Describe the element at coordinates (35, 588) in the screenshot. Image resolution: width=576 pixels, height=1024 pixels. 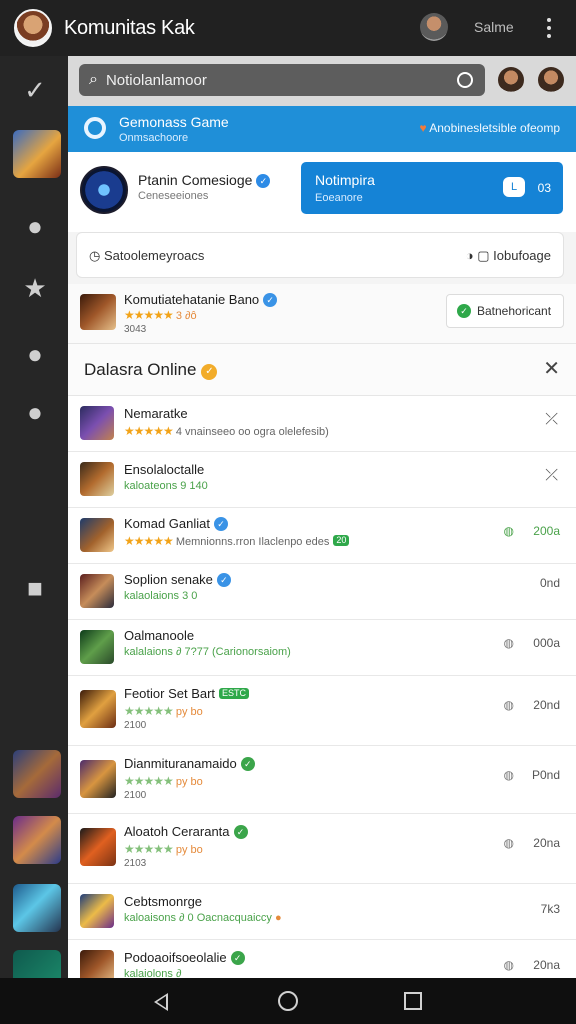
I see `feedback-icon: ■` at that location.